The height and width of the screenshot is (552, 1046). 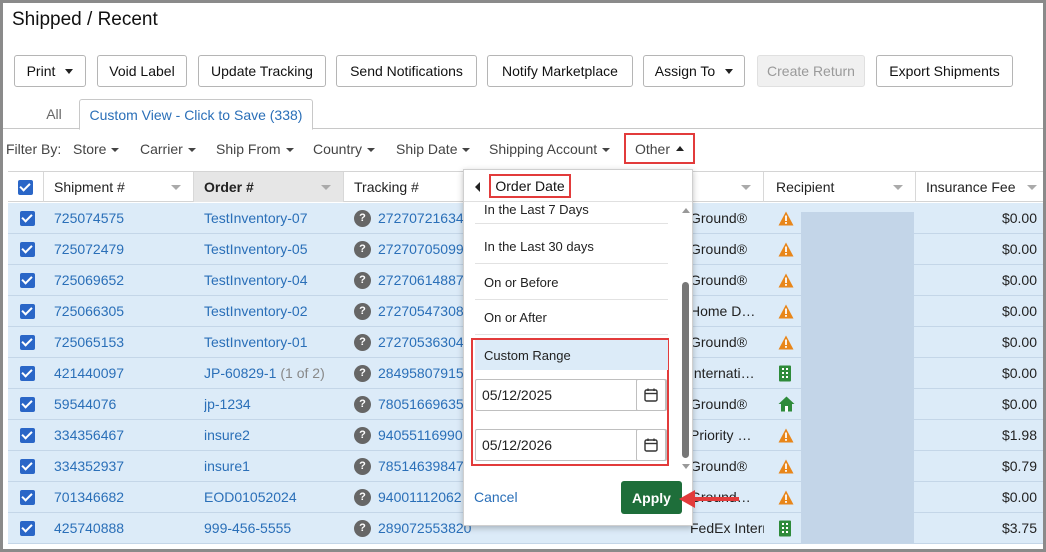 What do you see at coordinates (50, 71) in the screenshot?
I see `print-button: Print` at bounding box center [50, 71].